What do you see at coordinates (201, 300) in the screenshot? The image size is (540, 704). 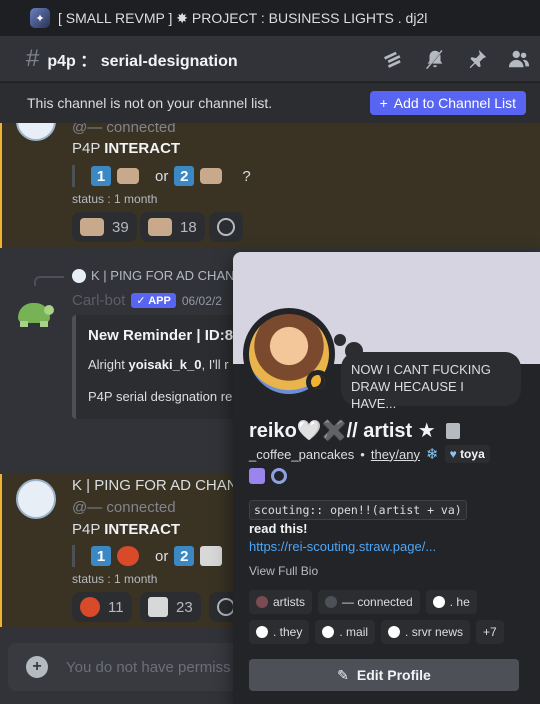 I see `timestamp: 06/02/2` at bounding box center [201, 300].